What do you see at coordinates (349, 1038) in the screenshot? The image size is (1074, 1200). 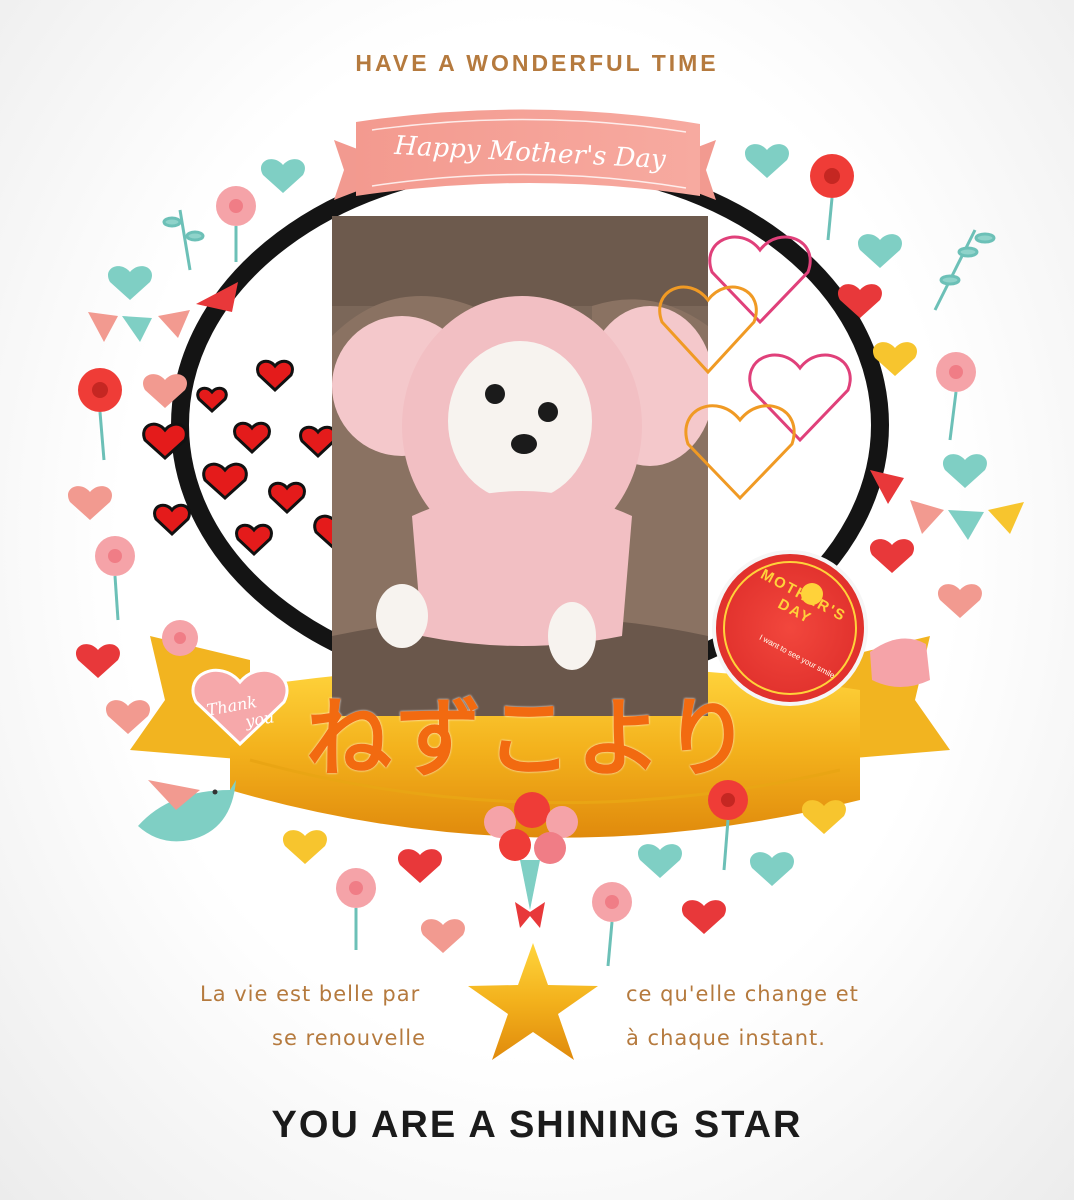 I see `quote-left-line-2: se renouvelle` at bounding box center [349, 1038].